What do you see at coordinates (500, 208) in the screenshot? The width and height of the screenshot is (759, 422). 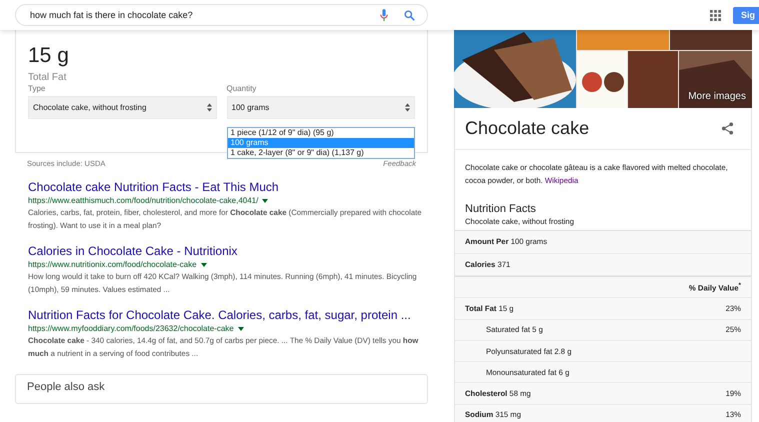 I see `nutrition-heading: Nutrition Facts` at bounding box center [500, 208].